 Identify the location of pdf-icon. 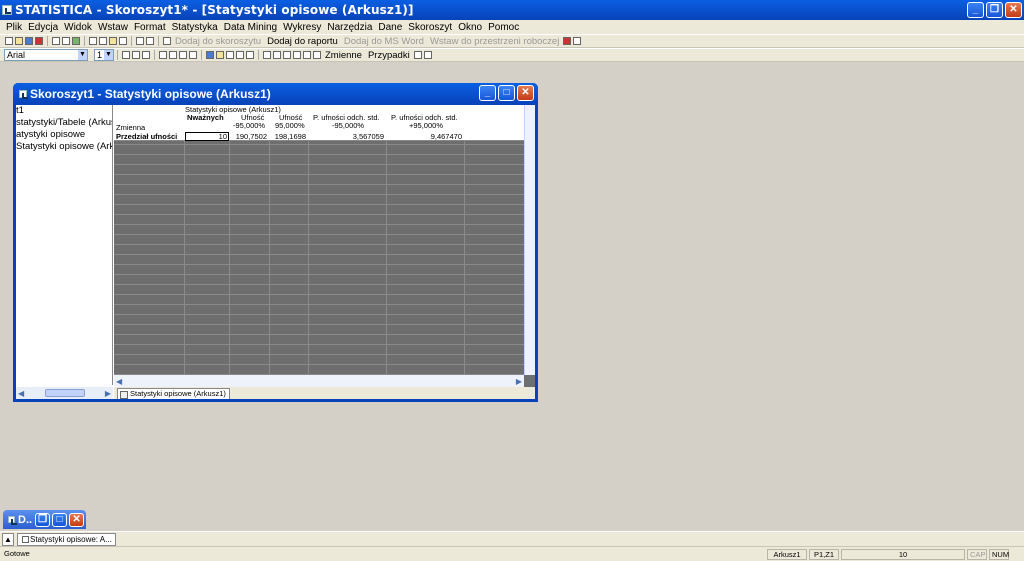
(39, 41).